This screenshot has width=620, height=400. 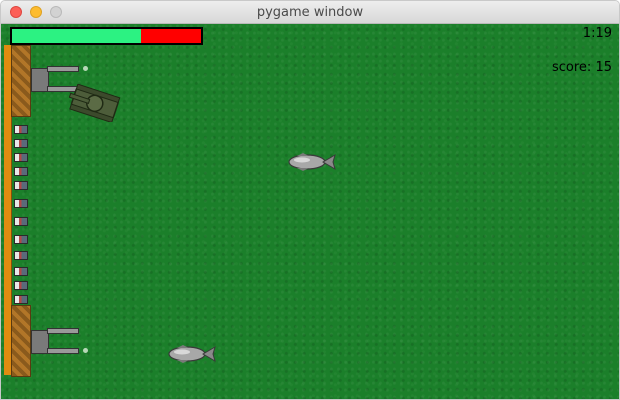 I want to click on timer: 1:19, so click(x=597, y=33).